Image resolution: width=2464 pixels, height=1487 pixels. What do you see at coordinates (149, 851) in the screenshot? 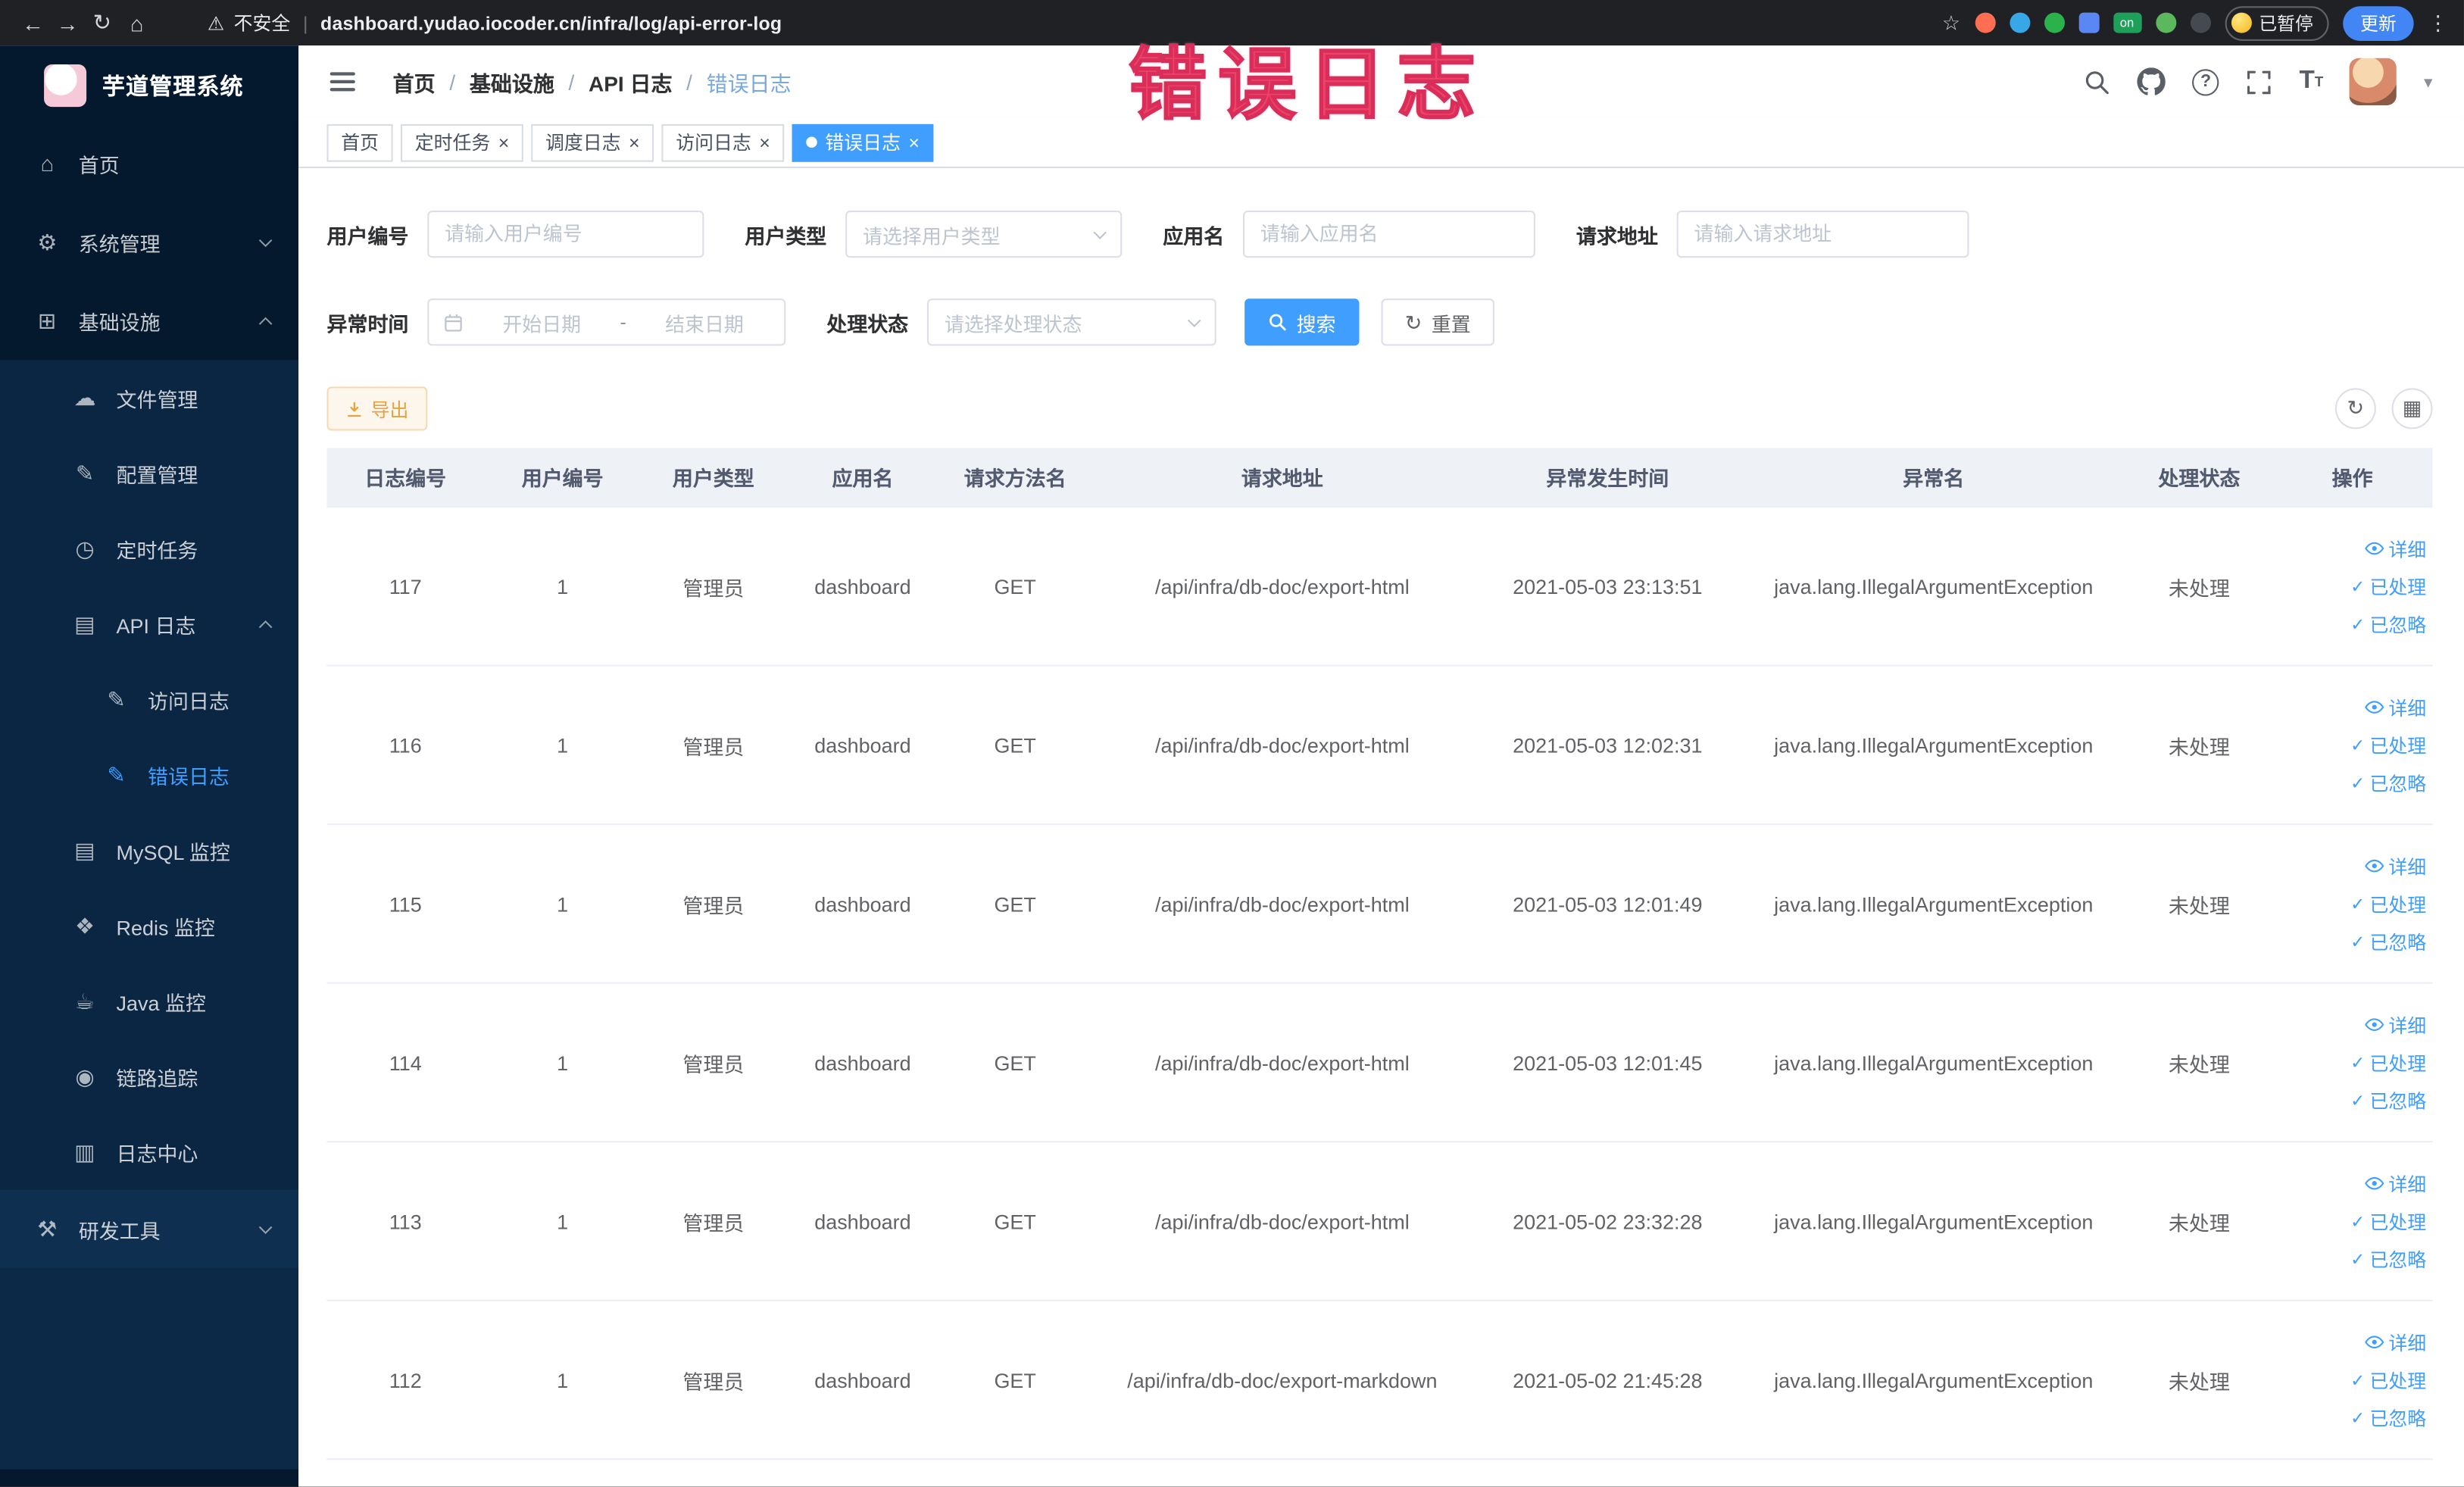
I see `sidebar-item-mysql: ▤ MySQL 监控` at bounding box center [149, 851].